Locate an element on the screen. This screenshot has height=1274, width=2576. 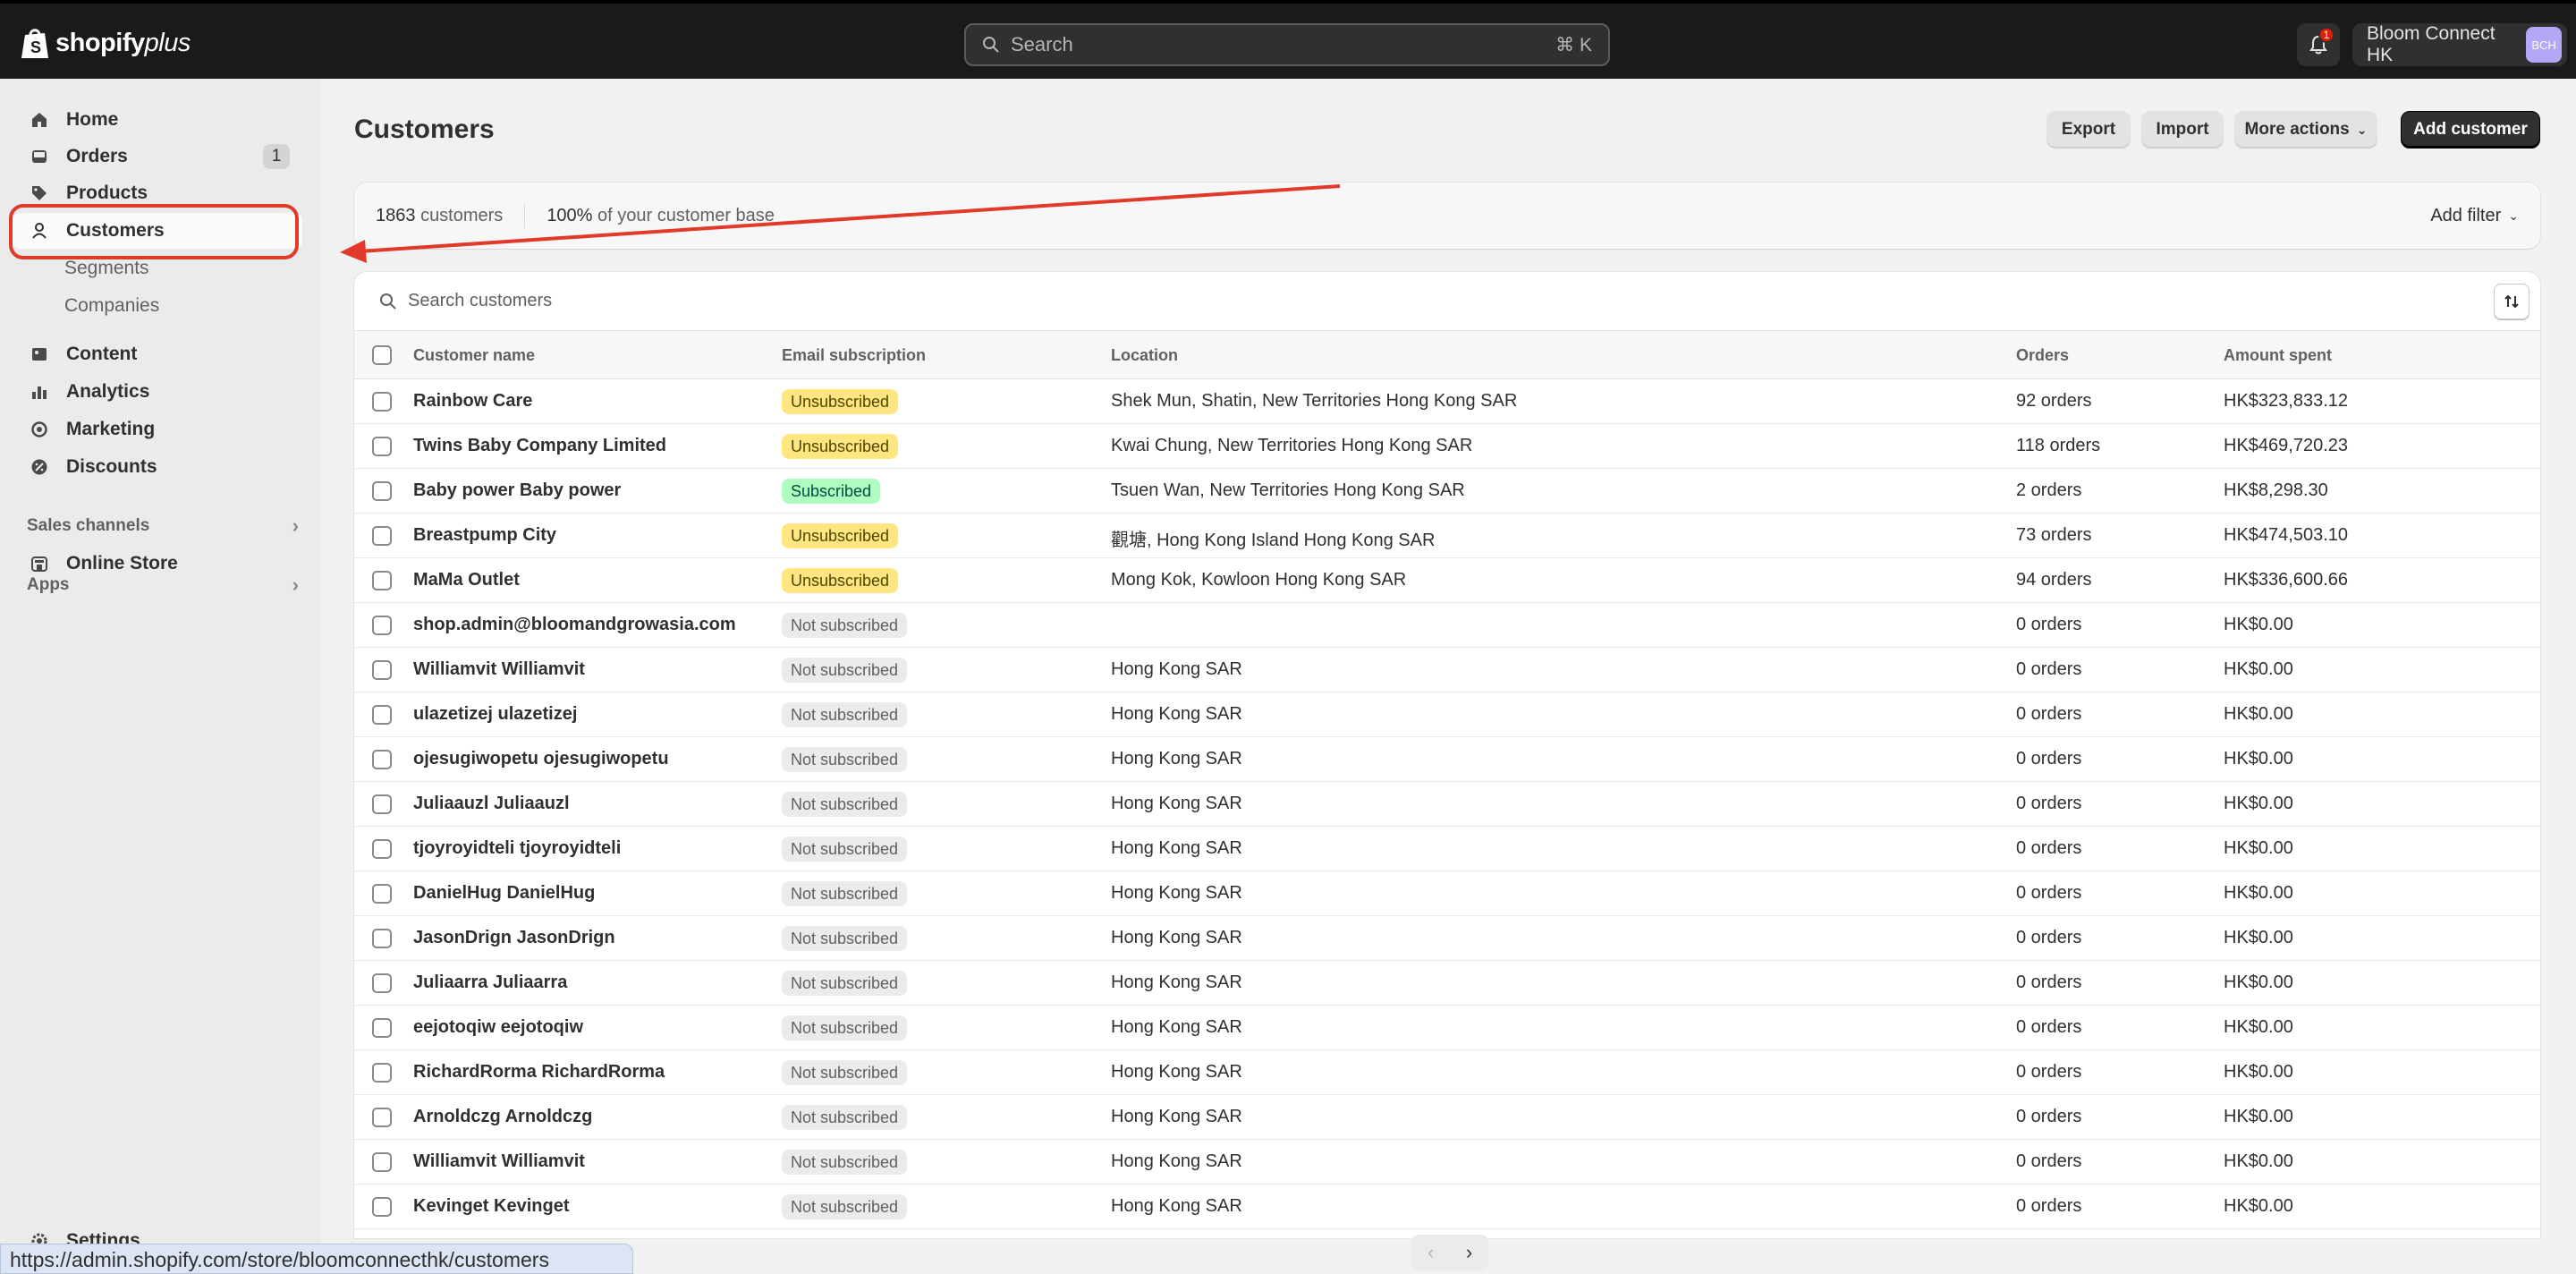
notifications-button: 1 is located at coordinates (2318, 44).